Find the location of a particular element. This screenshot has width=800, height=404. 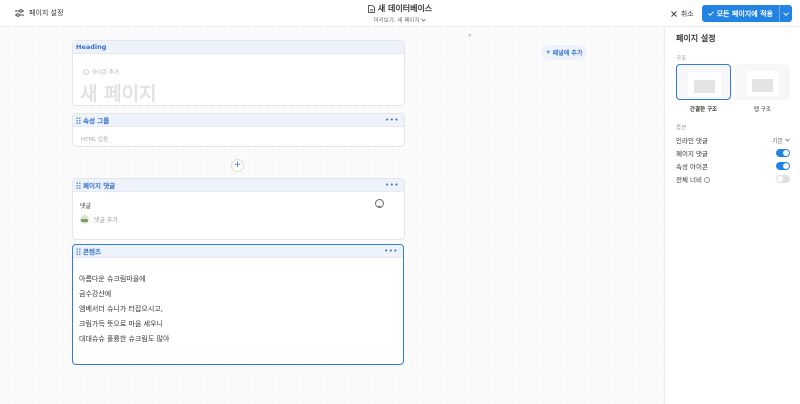

apply-all-button: 모든 페이지에 적용 is located at coordinates (740, 13).